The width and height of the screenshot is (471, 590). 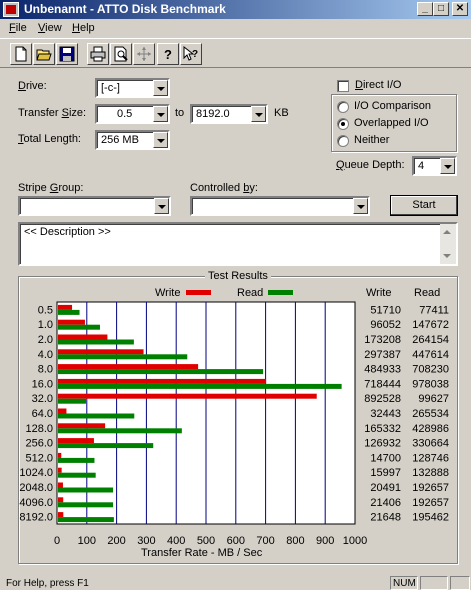 What do you see at coordinates (430, 414) in the screenshot?
I see `read-value-label: 265534` at bounding box center [430, 414].